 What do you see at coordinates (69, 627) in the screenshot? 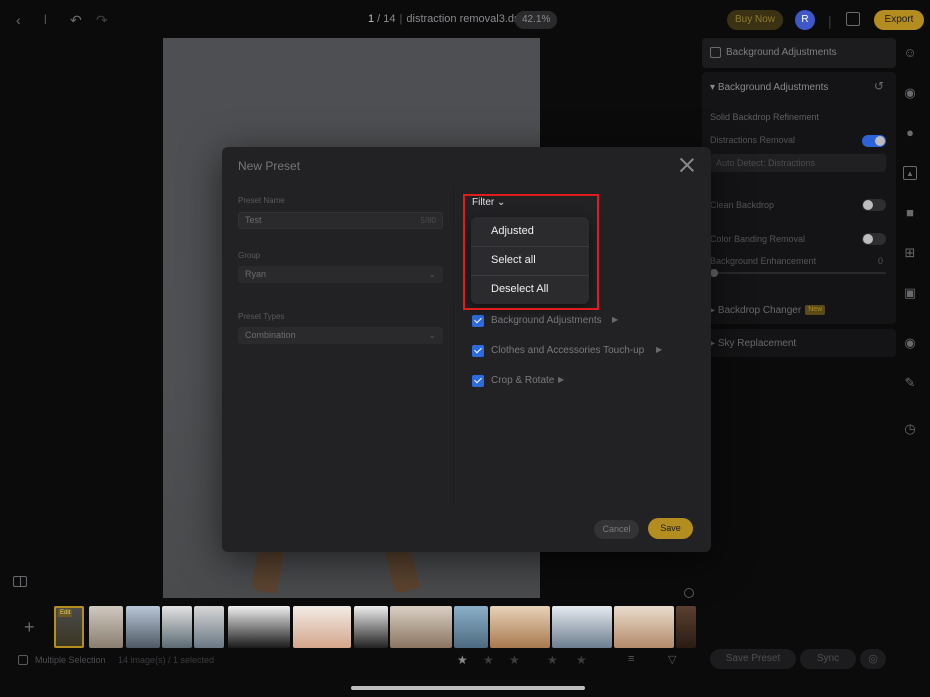
I see `thumbnail-1: Edit` at bounding box center [69, 627].